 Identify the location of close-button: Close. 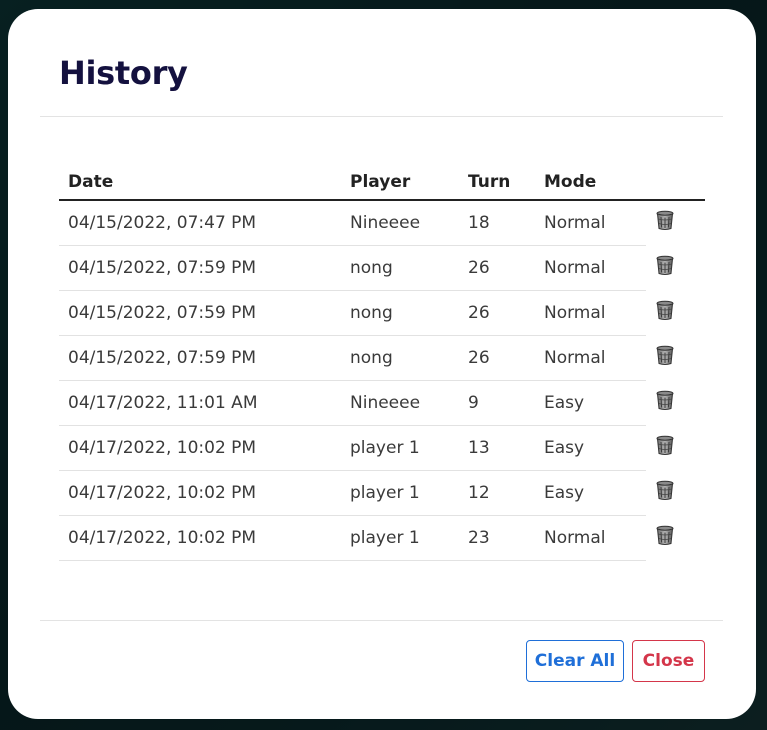
(668, 661).